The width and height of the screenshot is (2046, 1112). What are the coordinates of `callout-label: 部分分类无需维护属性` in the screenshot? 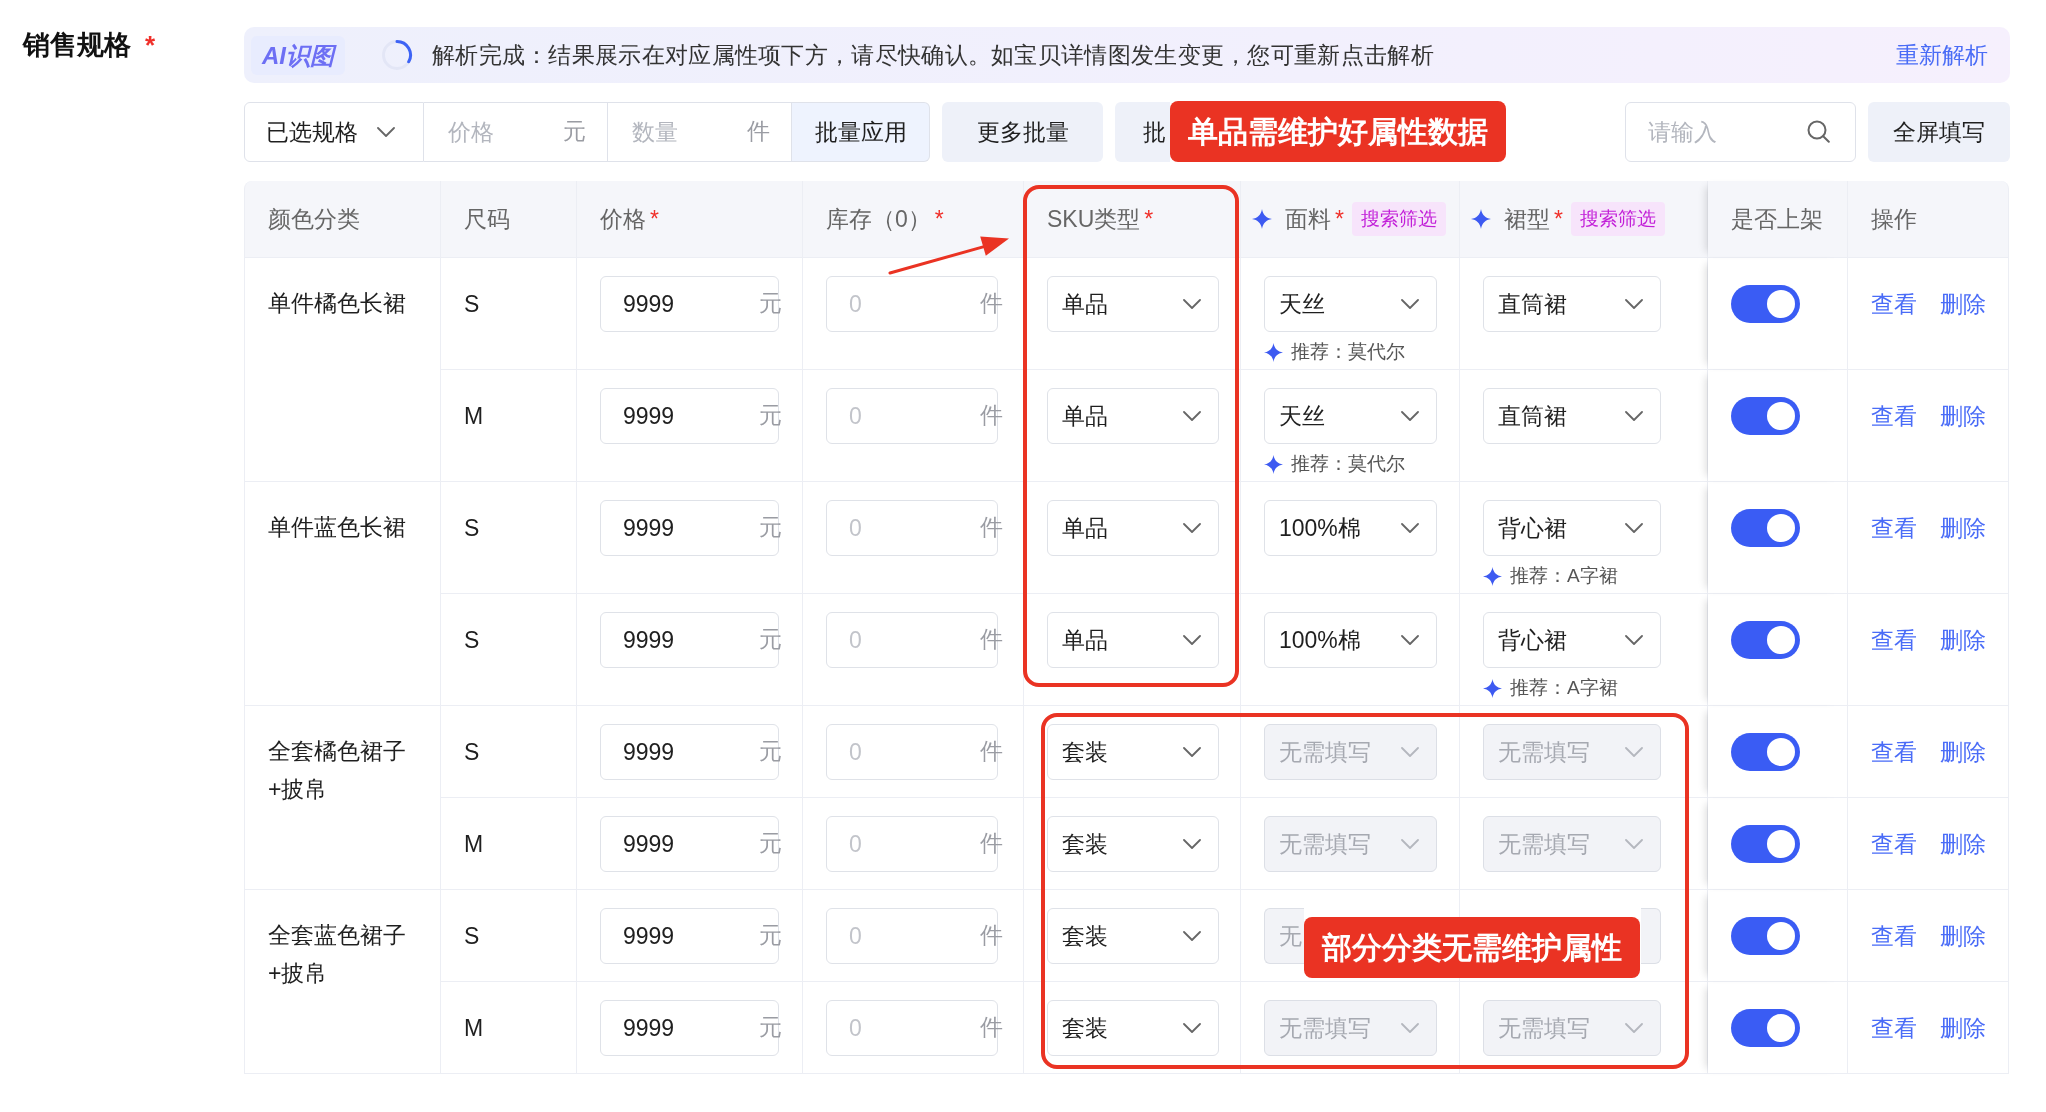 It's located at (1472, 947).